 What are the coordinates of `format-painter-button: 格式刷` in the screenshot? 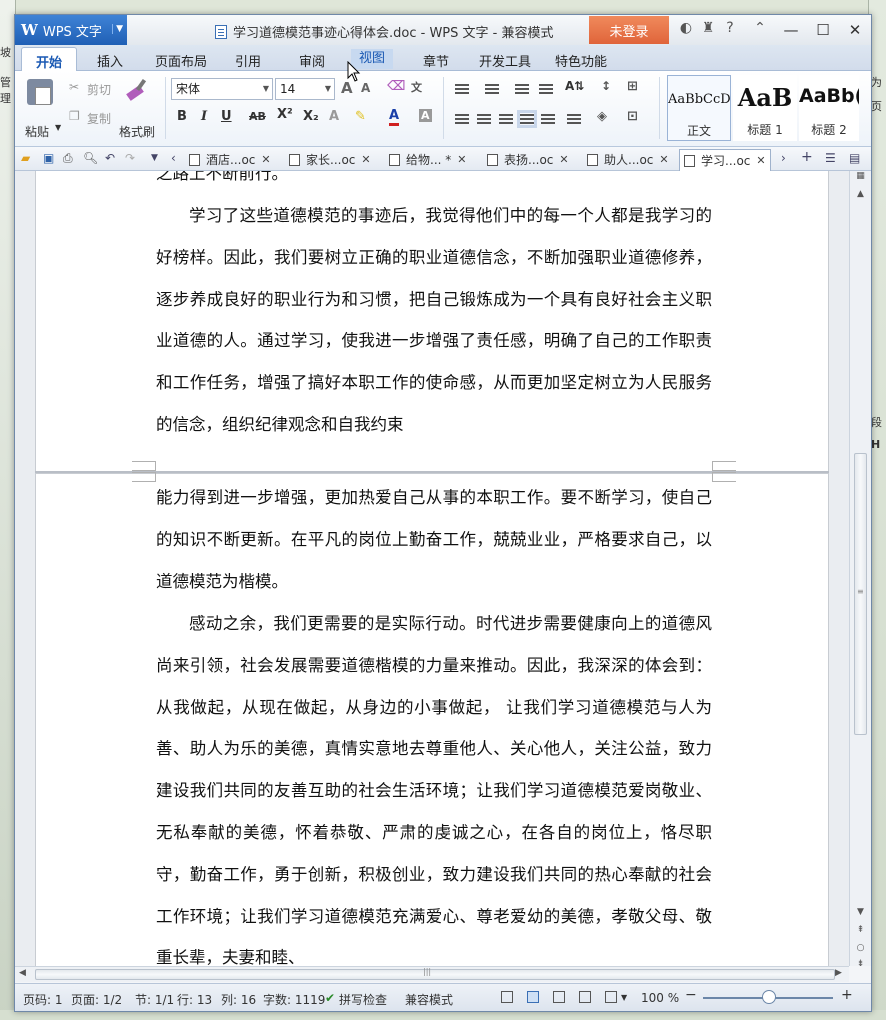 It's located at (137, 131).